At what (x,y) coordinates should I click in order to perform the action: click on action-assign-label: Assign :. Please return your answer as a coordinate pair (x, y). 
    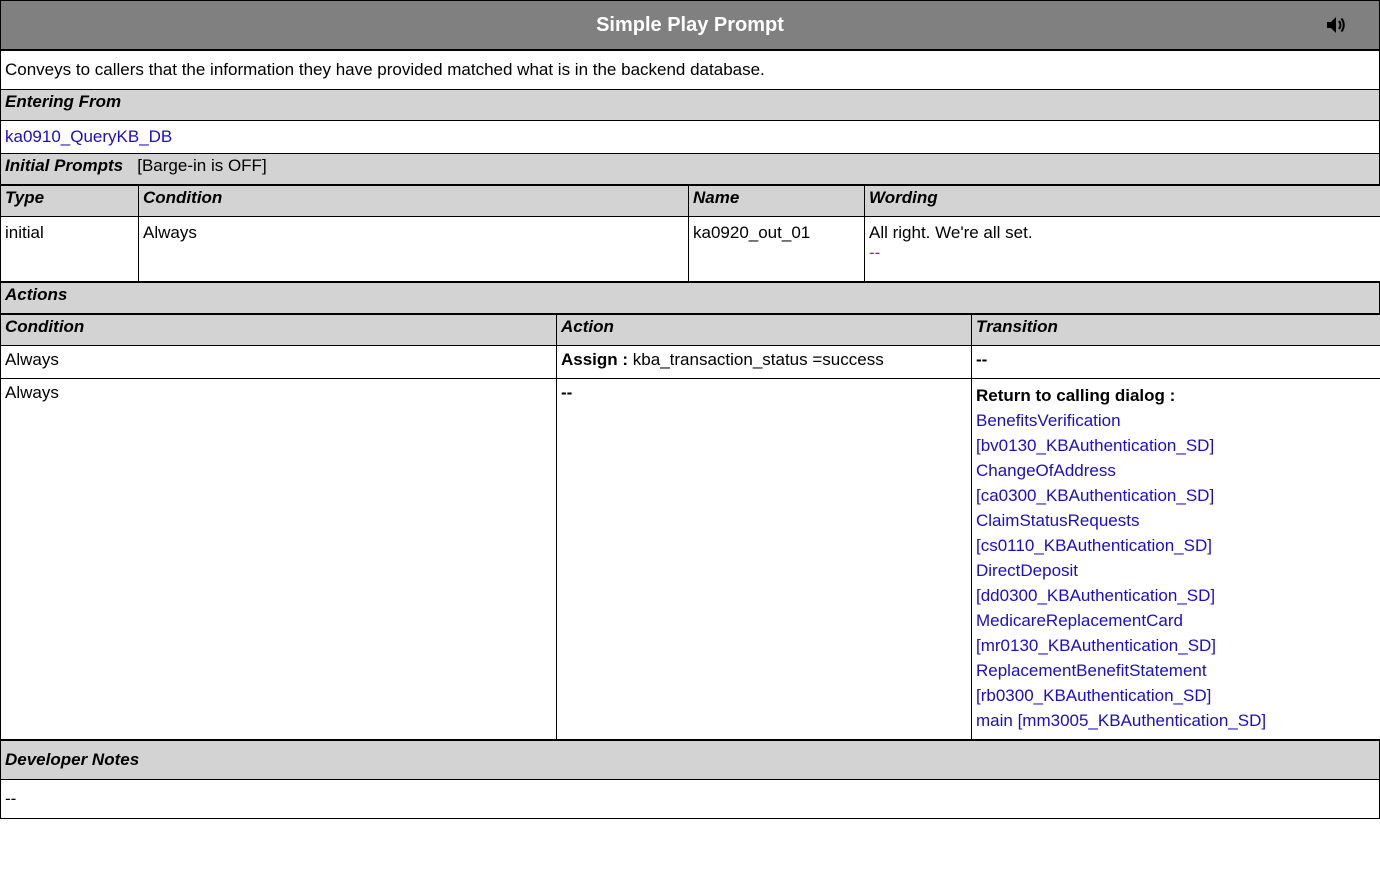
    Looking at the image, I should click on (595, 359).